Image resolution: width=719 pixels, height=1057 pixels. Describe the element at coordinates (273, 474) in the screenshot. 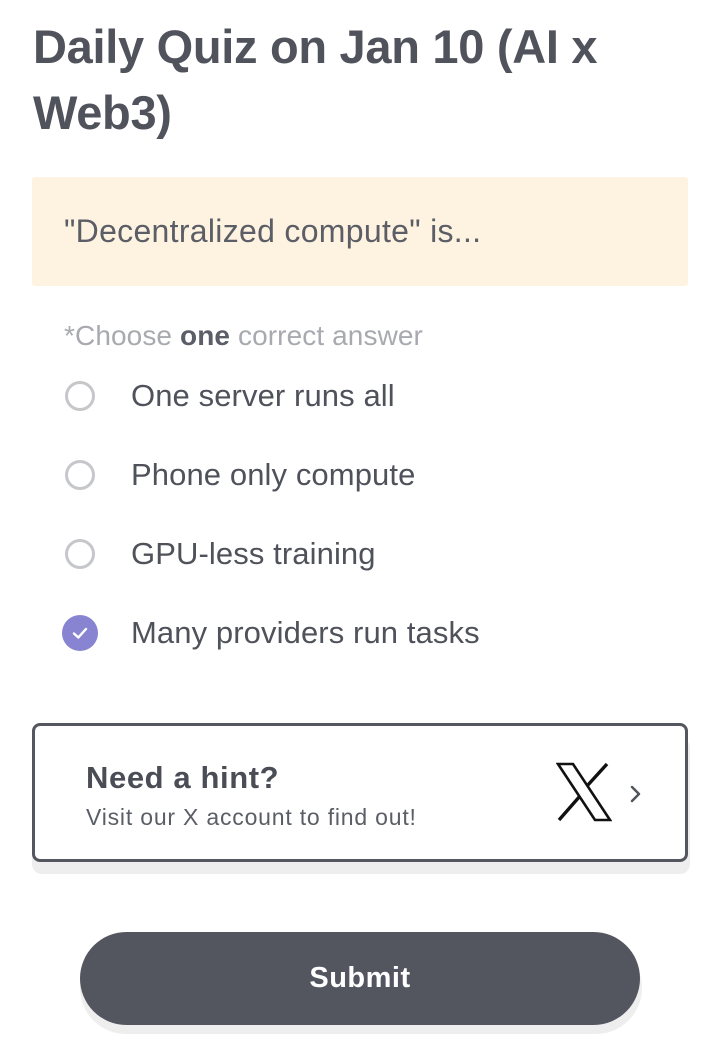

I see `option-label: Phone only compute` at that location.